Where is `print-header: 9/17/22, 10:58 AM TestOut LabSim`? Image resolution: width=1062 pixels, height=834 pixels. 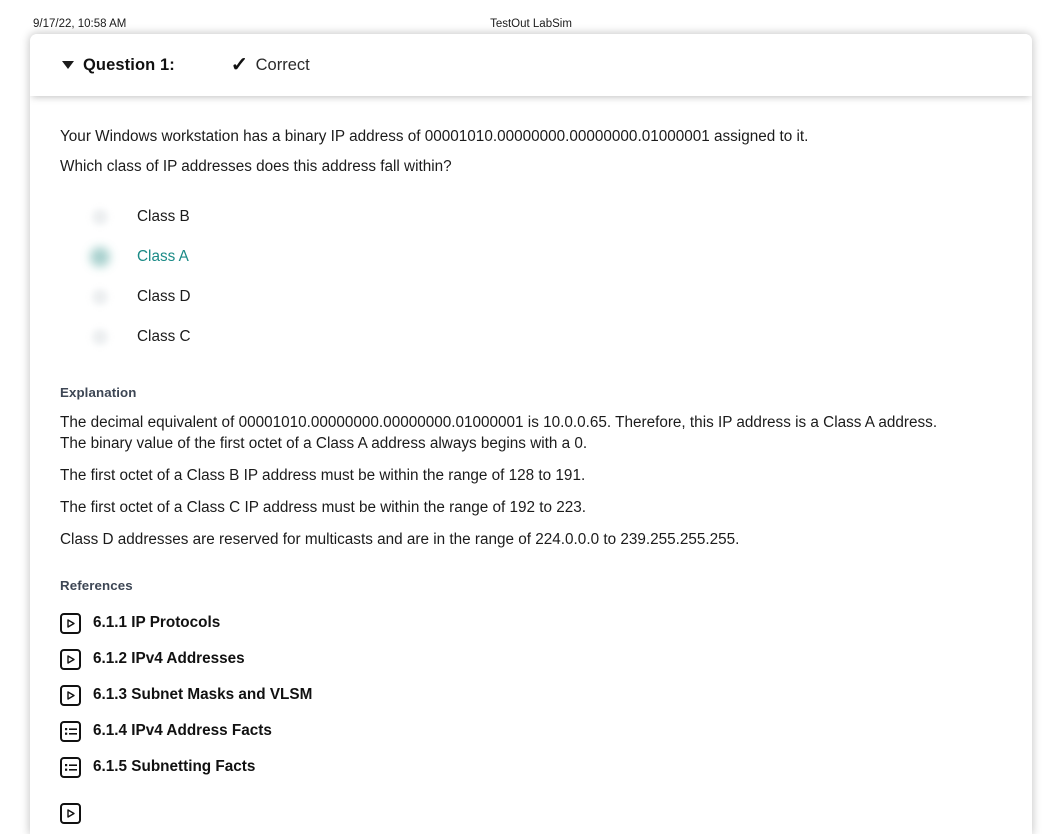 print-header: 9/17/22, 10:58 AM TestOut LabSim is located at coordinates (531, 19).